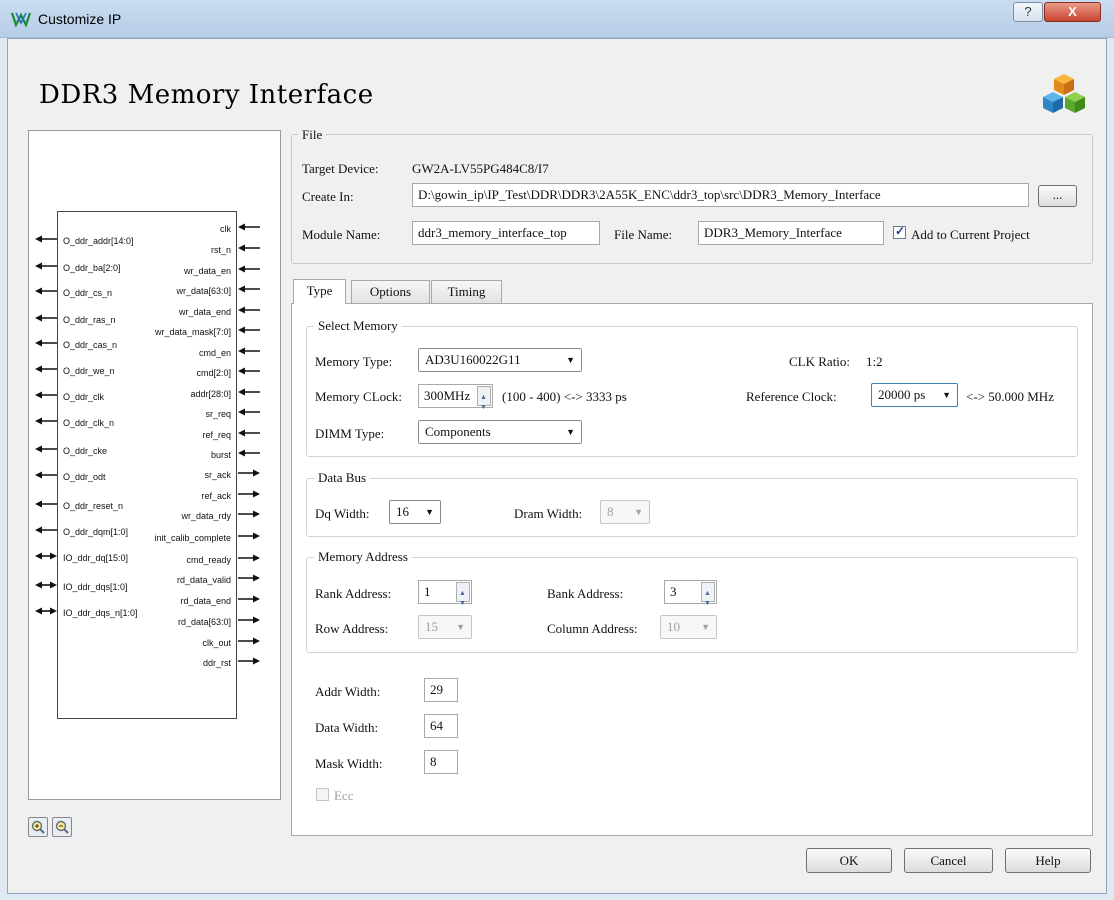  I want to click on help-button: Help, so click(1048, 860).